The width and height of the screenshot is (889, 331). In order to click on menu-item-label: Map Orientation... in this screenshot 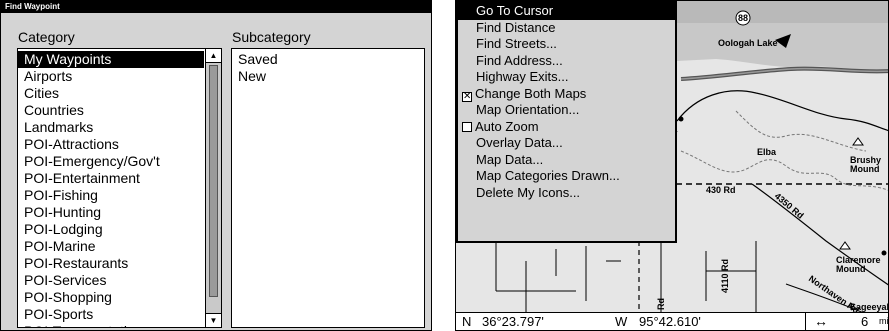, I will do `click(528, 109)`.